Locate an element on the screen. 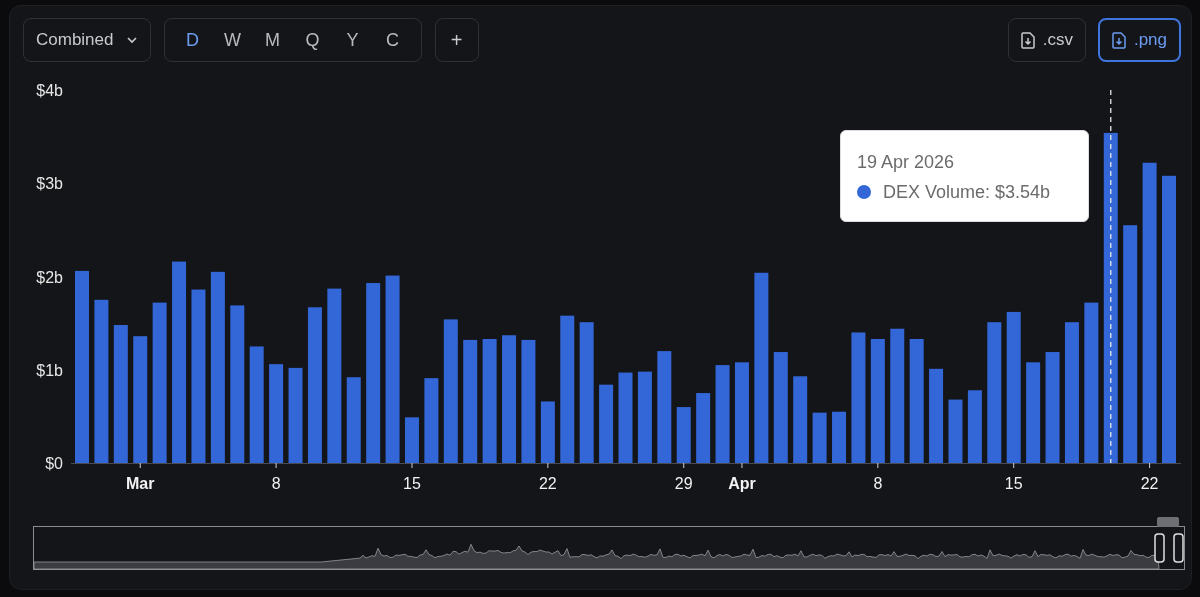 Image resolution: width=1200 pixels, height=597 pixels. period-tab: M is located at coordinates (272, 40).